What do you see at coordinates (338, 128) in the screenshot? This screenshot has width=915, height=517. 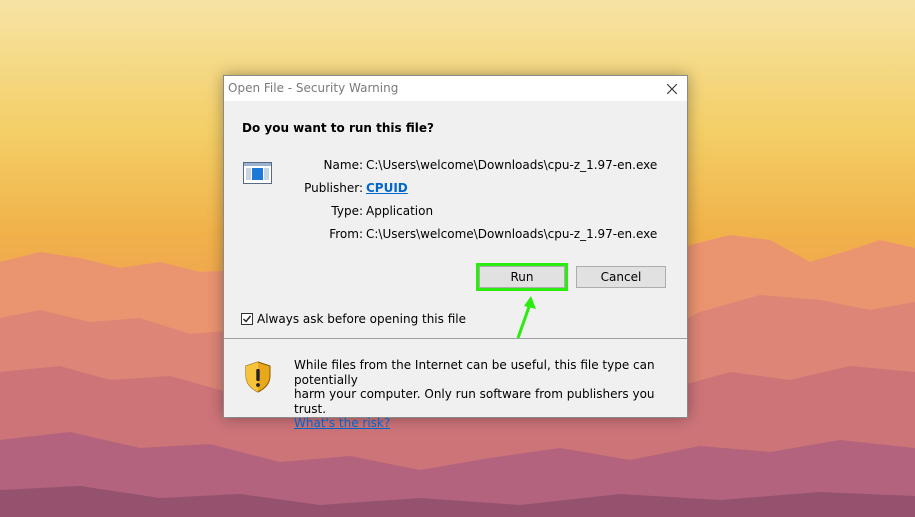 I see `dialog-question: Do you want to run this file?` at bounding box center [338, 128].